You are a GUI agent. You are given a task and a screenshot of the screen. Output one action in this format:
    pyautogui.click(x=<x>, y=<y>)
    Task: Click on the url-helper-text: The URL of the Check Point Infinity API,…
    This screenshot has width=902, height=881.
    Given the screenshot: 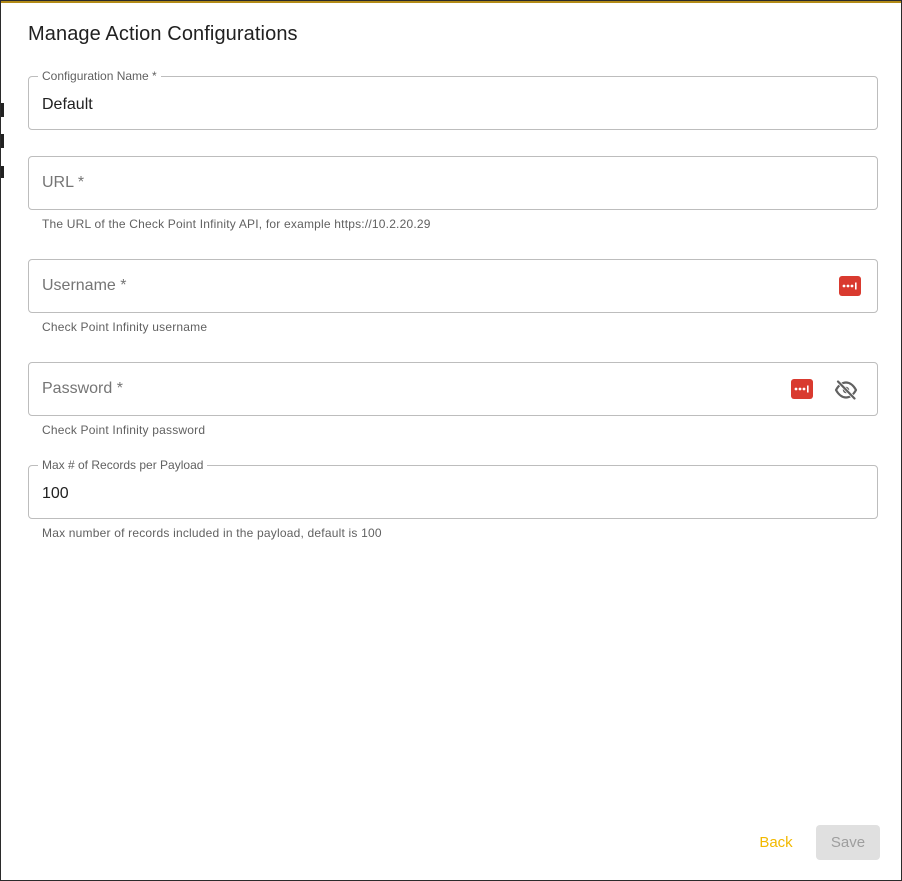 What is the action you would take?
    pyautogui.click(x=236, y=224)
    